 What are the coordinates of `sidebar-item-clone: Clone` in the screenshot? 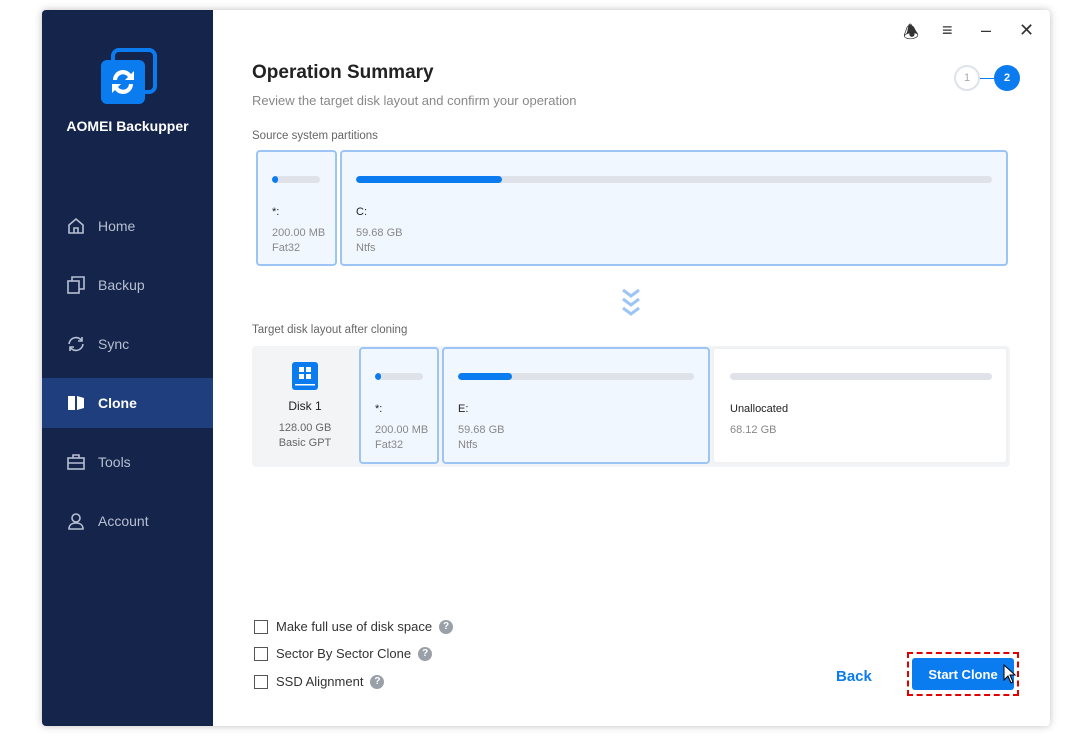 It's located at (127, 403).